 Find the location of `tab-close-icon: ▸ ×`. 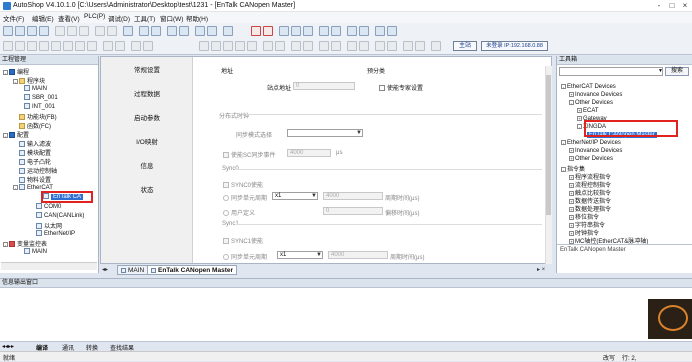

tab-close-icon: ▸ × is located at coordinates (541, 269).